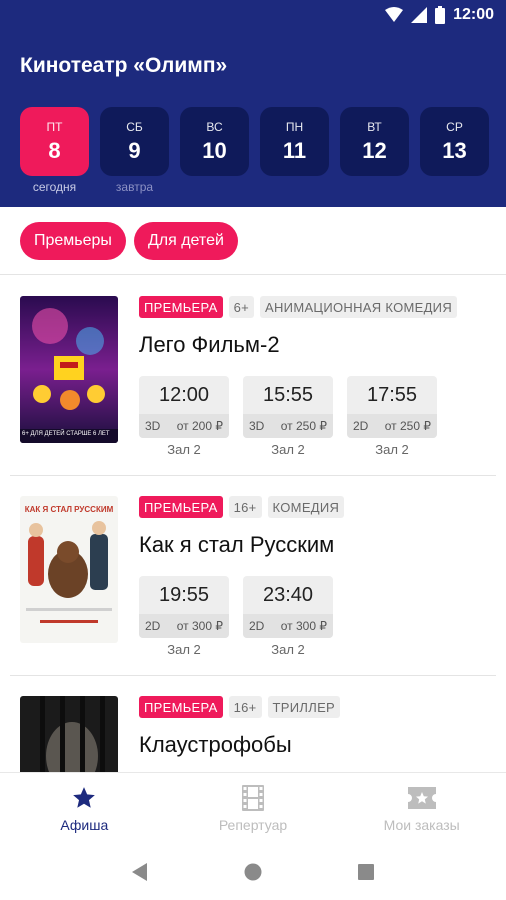  Describe the element at coordinates (153, 426) in the screenshot. I see `session-format: 3D` at that location.